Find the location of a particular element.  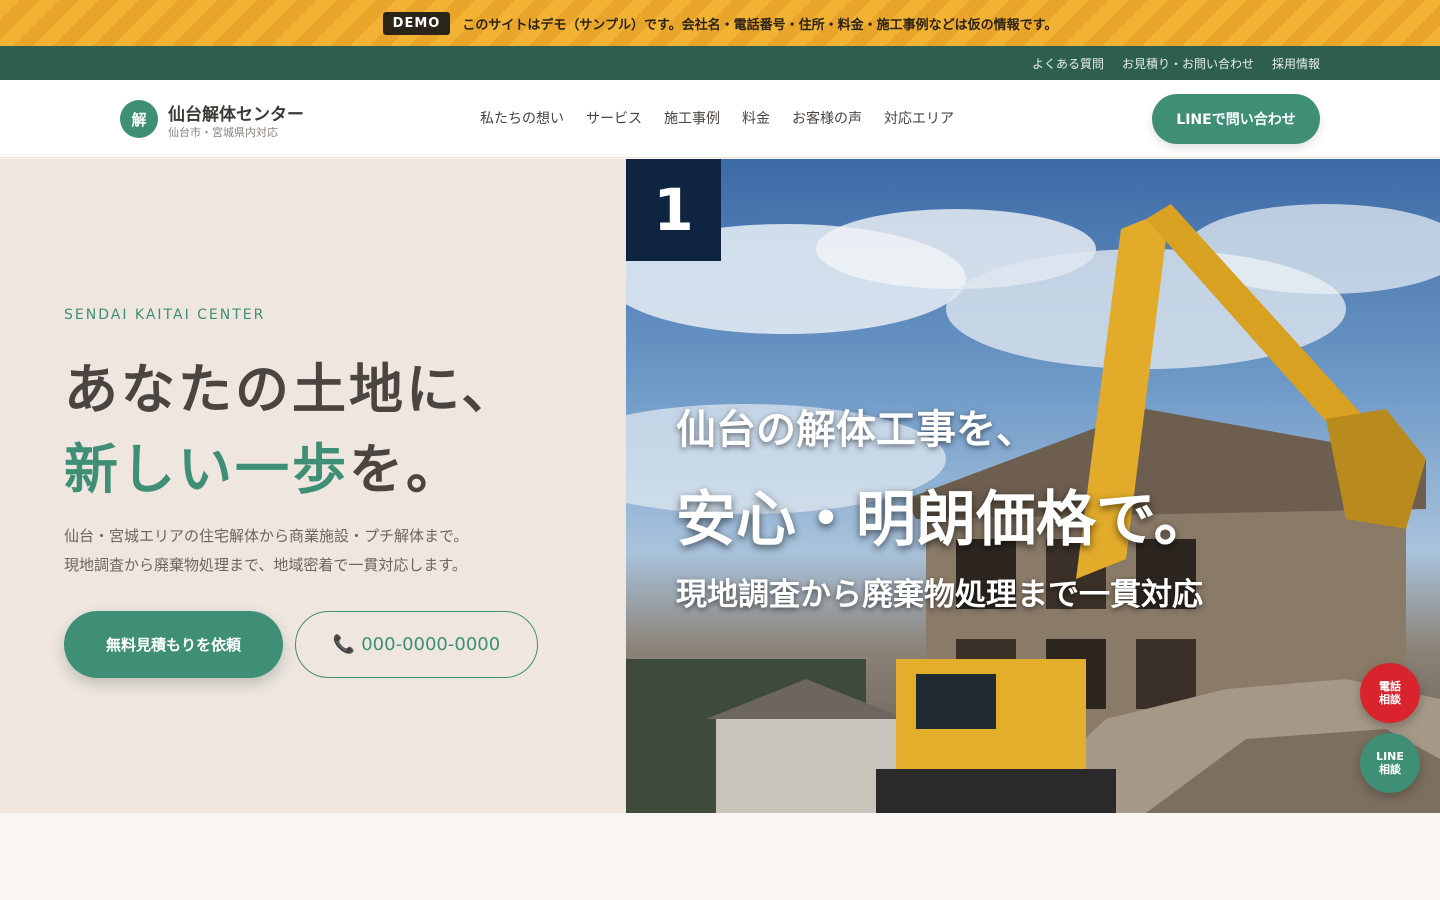

float-line-line2: 相談 is located at coordinates (1390, 769).